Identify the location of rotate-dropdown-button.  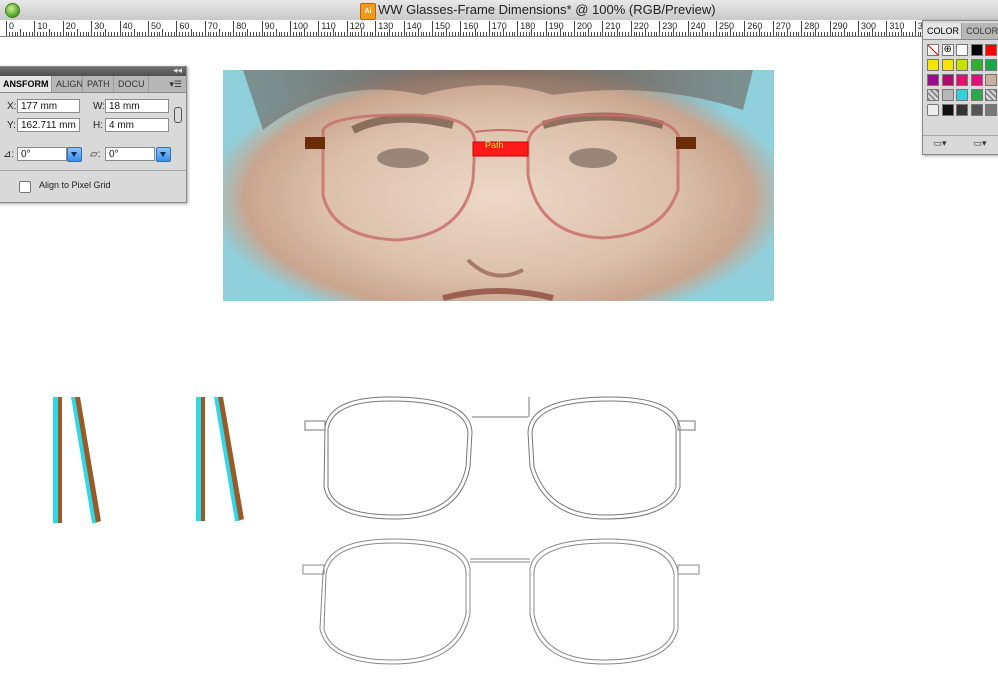
(74, 154).